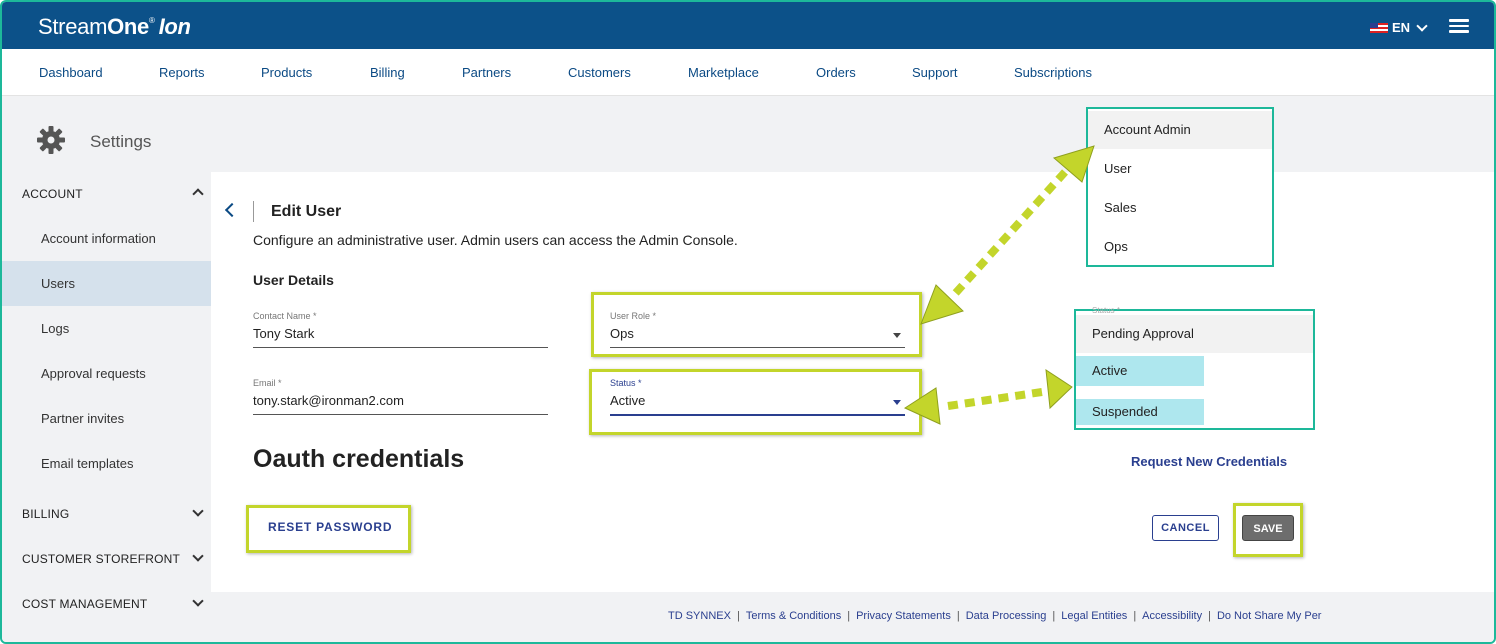 The image size is (1496, 644). Describe the element at coordinates (757, 404) in the screenshot. I see `status-value: Active` at that location.